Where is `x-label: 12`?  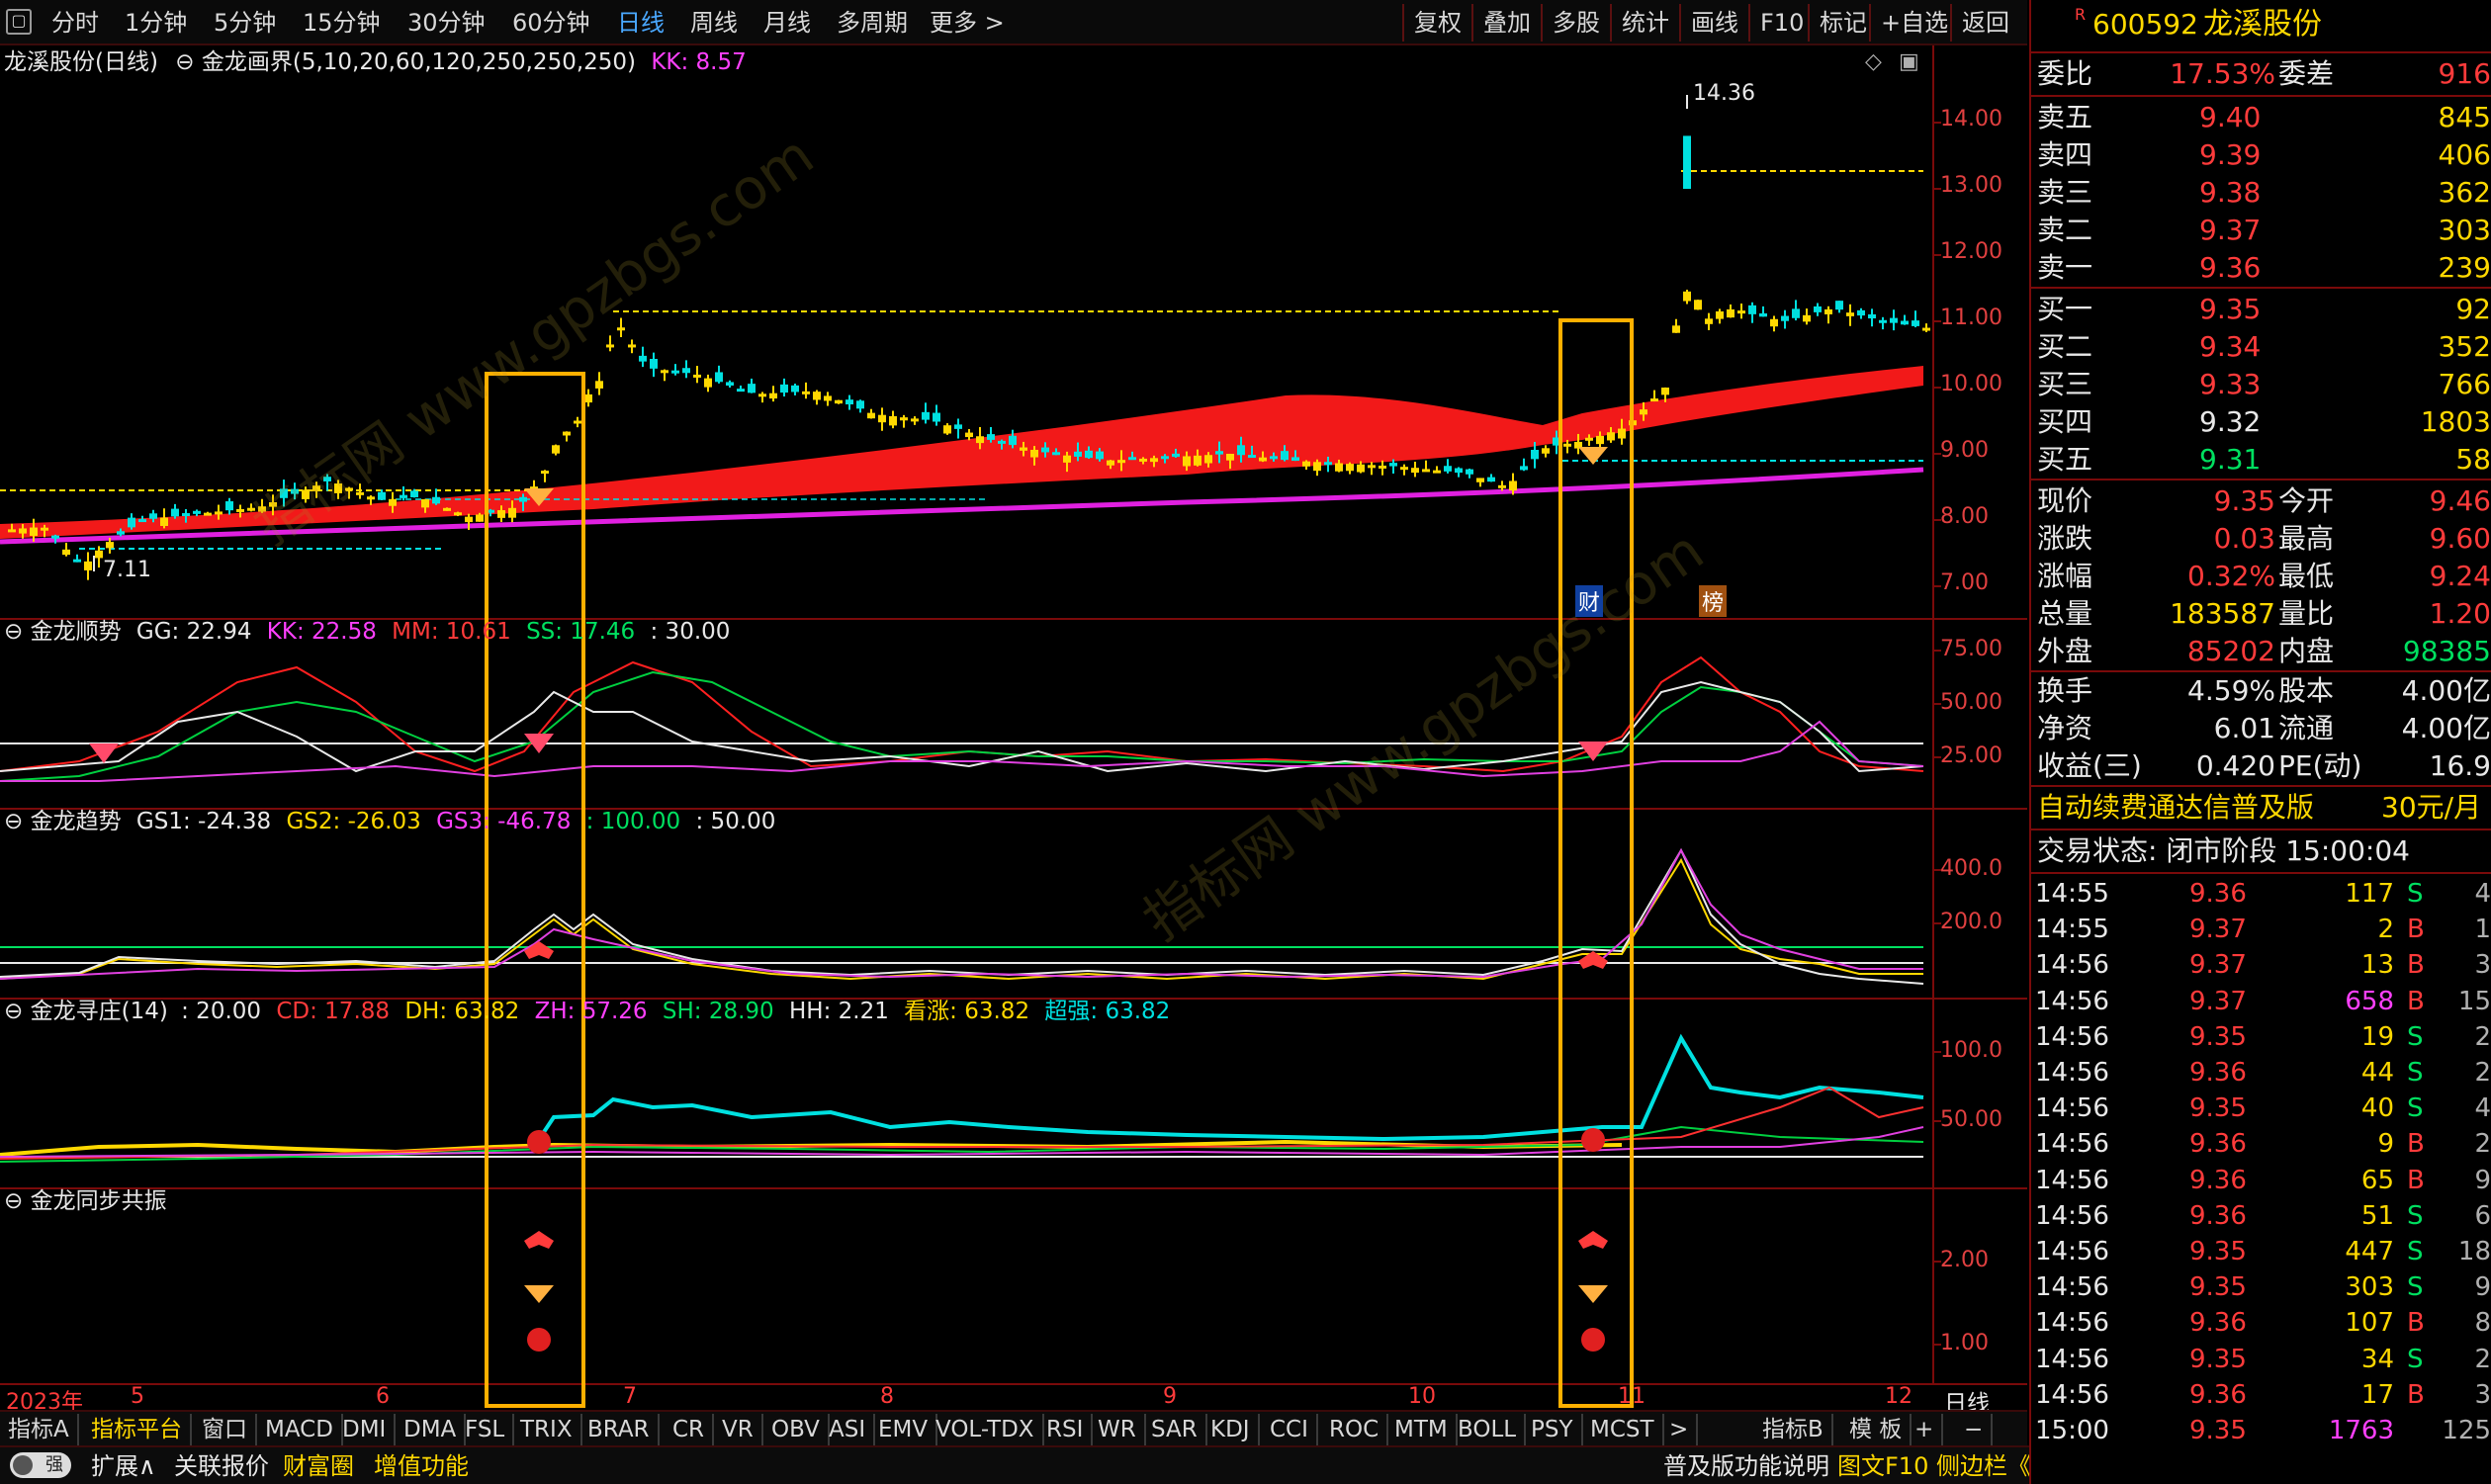
x-label: 12 is located at coordinates (1899, 1396).